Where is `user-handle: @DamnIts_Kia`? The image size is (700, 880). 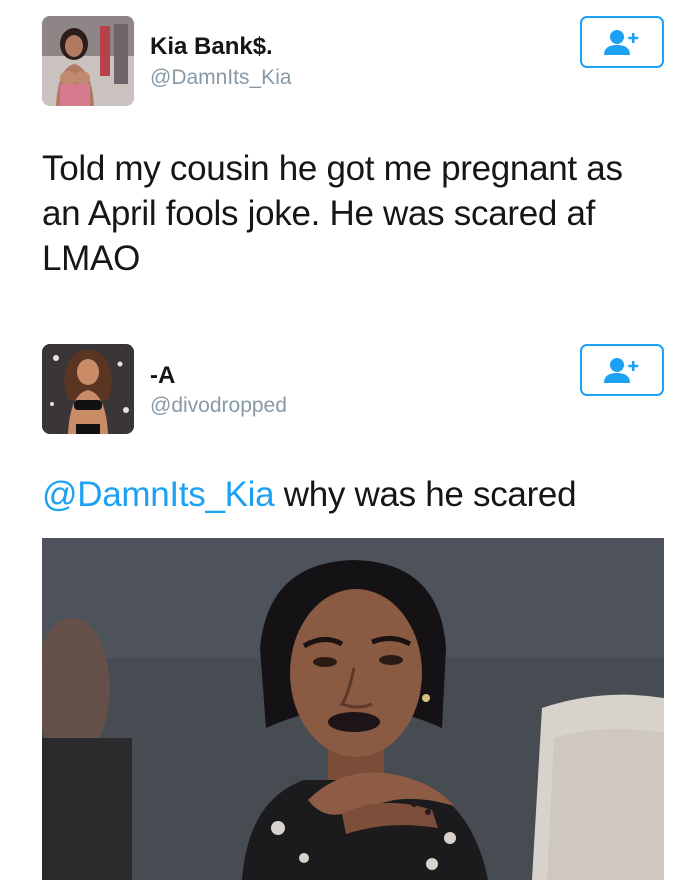
user-handle: @DamnIts_Kia is located at coordinates (221, 78).